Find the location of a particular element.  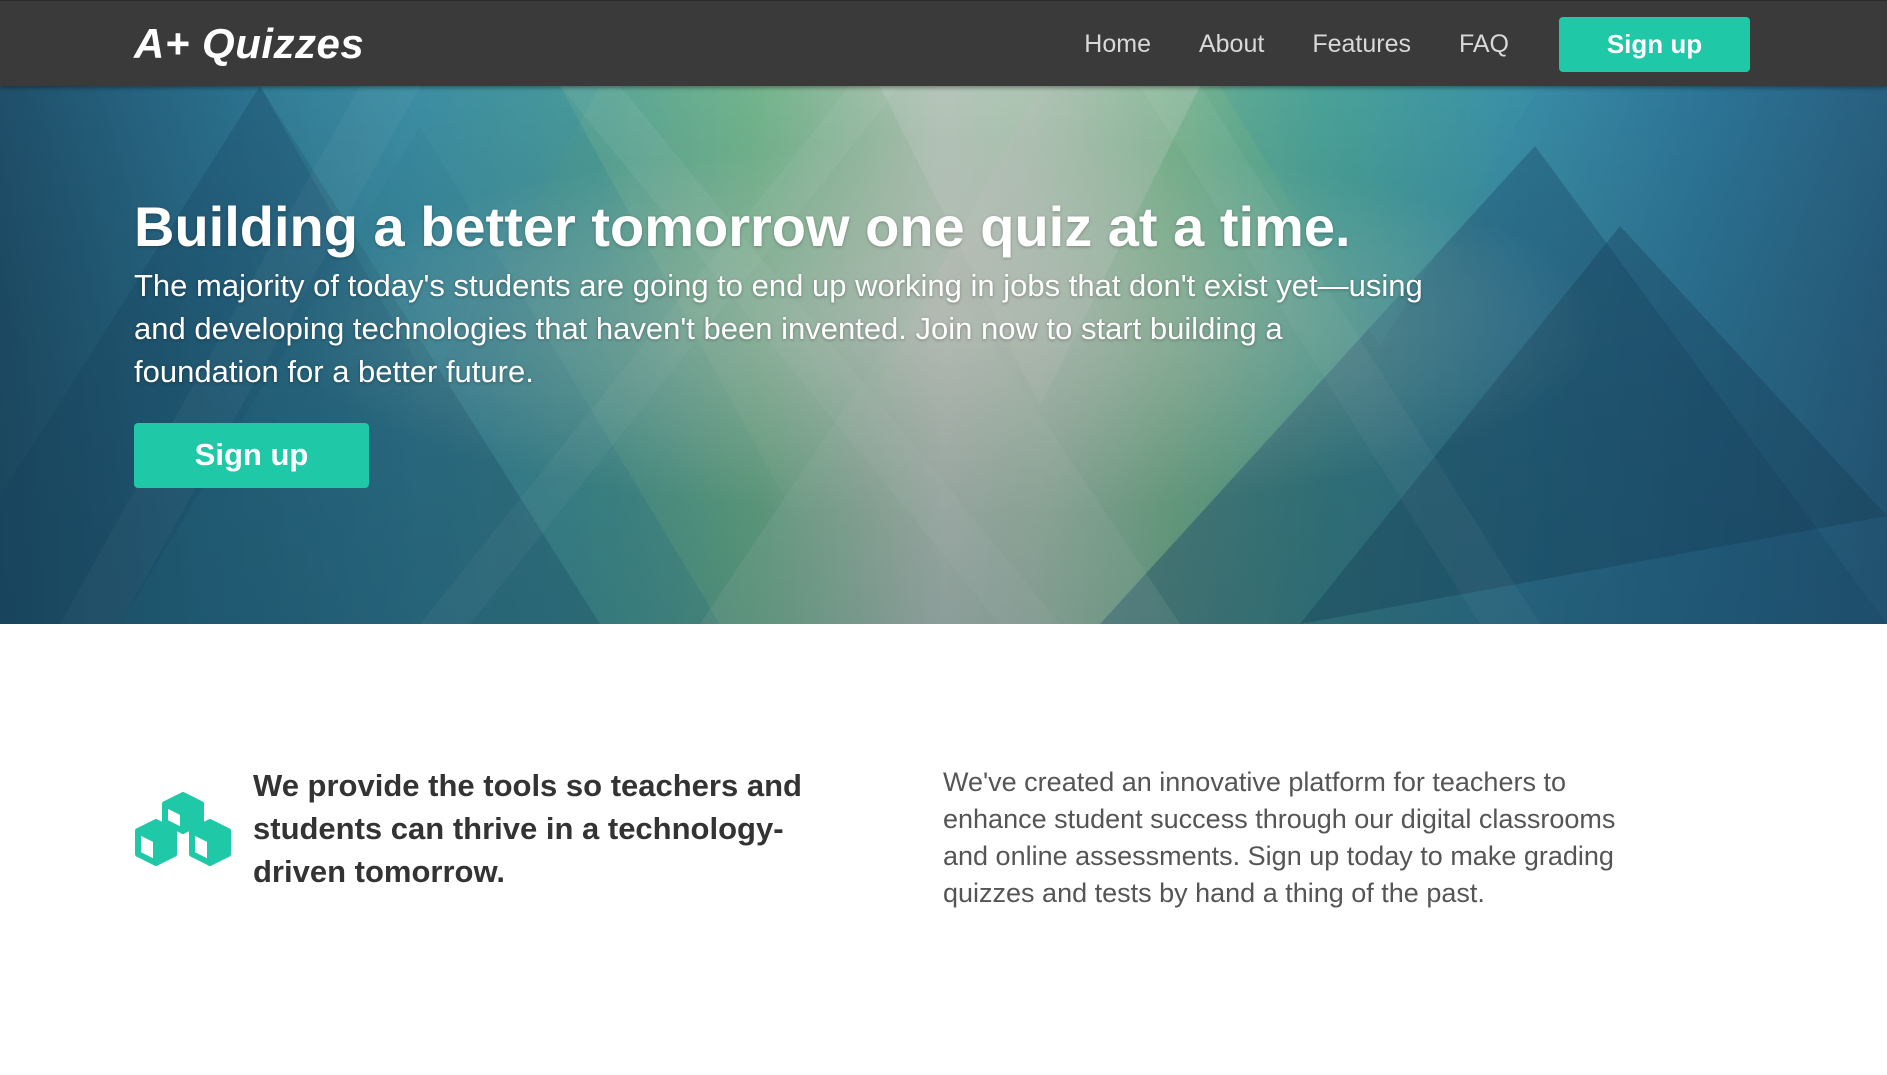

cubes-icon is located at coordinates (183, 829).